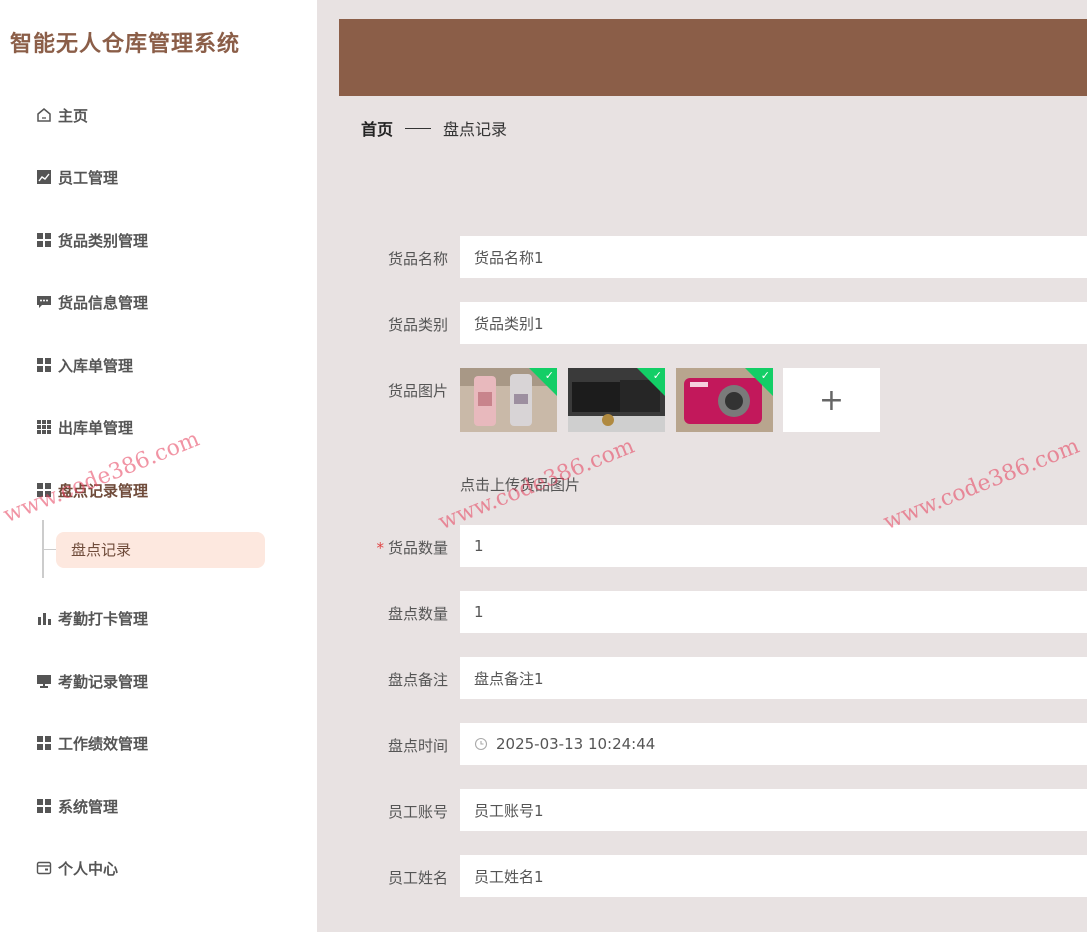 The width and height of the screenshot is (1087, 932). I want to click on nav-item-label: 员工管理, so click(88, 177).